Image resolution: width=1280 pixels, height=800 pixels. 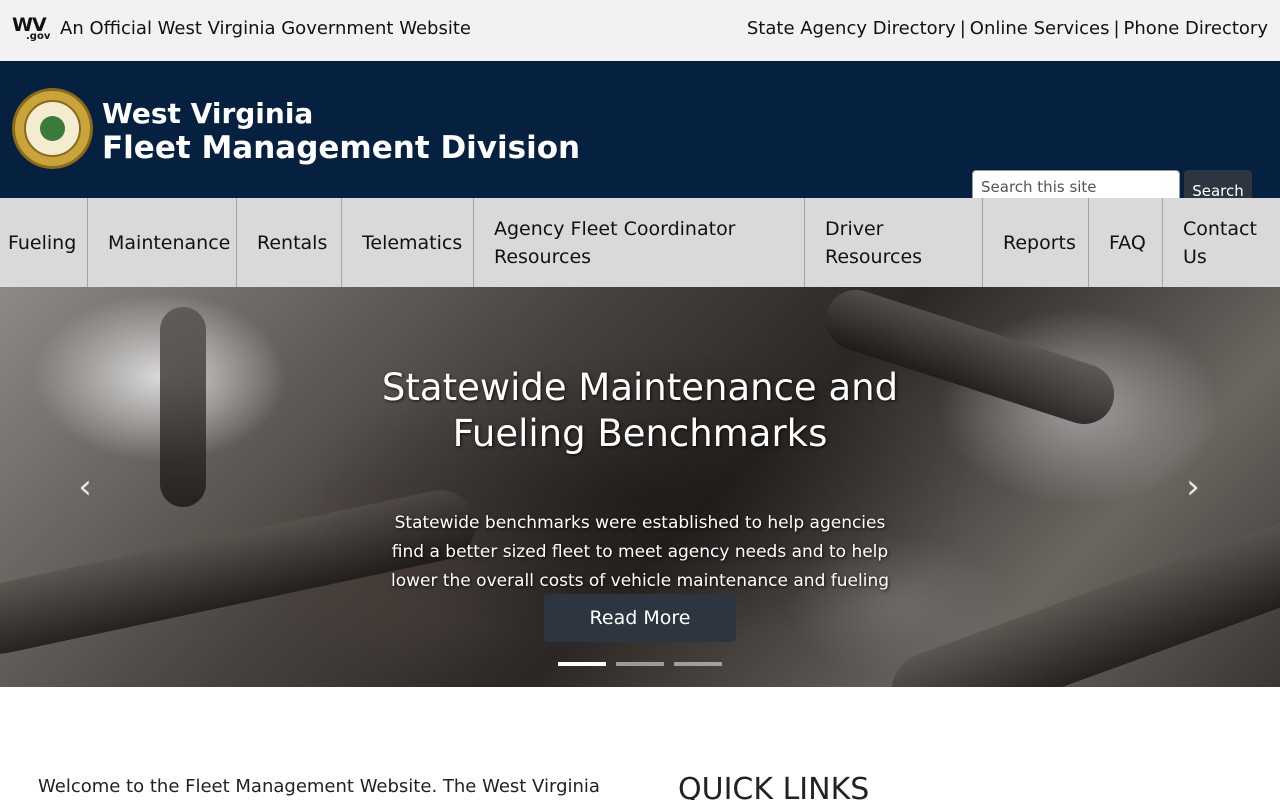 I want to click on nav-item-telematics: Telematics, so click(x=408, y=242).